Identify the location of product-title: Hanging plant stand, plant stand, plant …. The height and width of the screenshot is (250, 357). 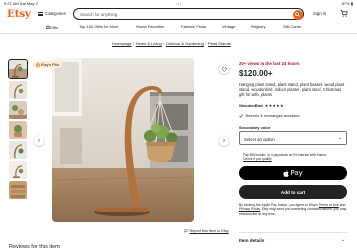
(292, 90).